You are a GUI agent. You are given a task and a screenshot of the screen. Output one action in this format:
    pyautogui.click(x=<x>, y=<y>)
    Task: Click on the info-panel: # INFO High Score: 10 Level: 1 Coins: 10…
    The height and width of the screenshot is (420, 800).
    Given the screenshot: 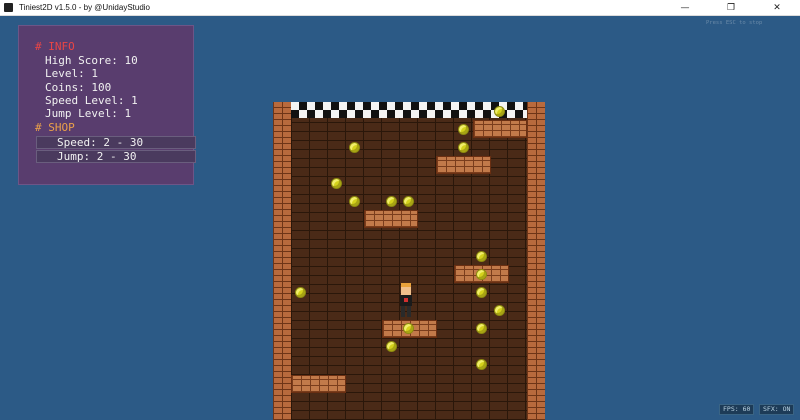 What is the action you would take?
    pyautogui.click(x=107, y=105)
    